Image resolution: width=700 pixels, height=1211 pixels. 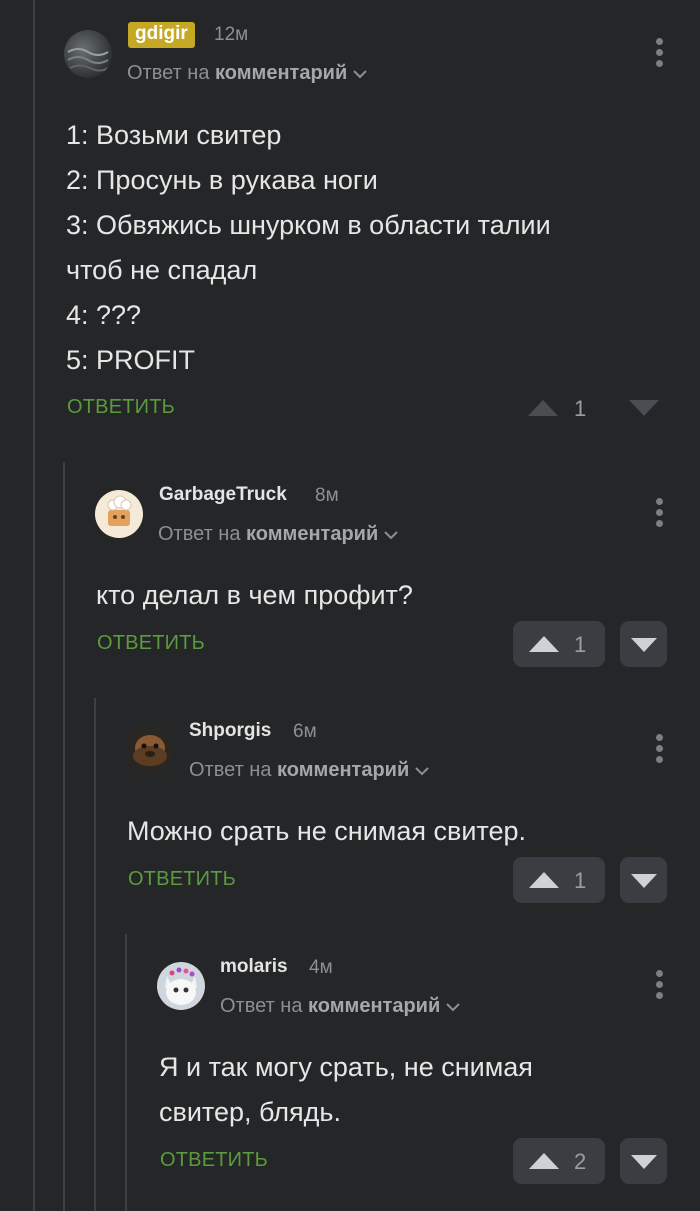 What do you see at coordinates (161, 35) in the screenshot?
I see `username: gdigir` at bounding box center [161, 35].